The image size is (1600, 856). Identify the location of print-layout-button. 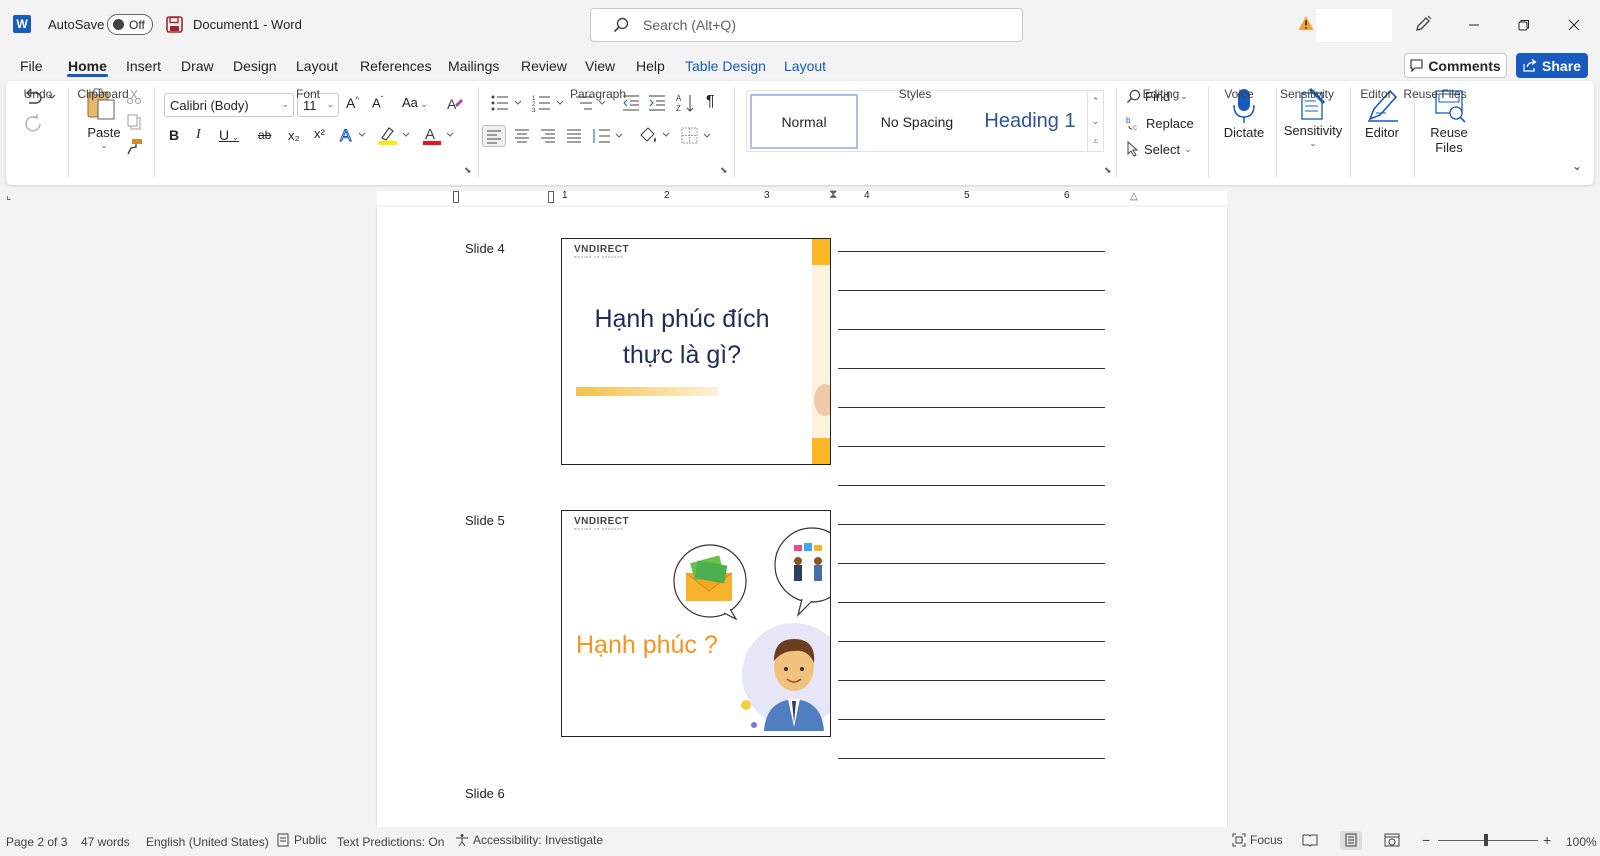
(1351, 840).